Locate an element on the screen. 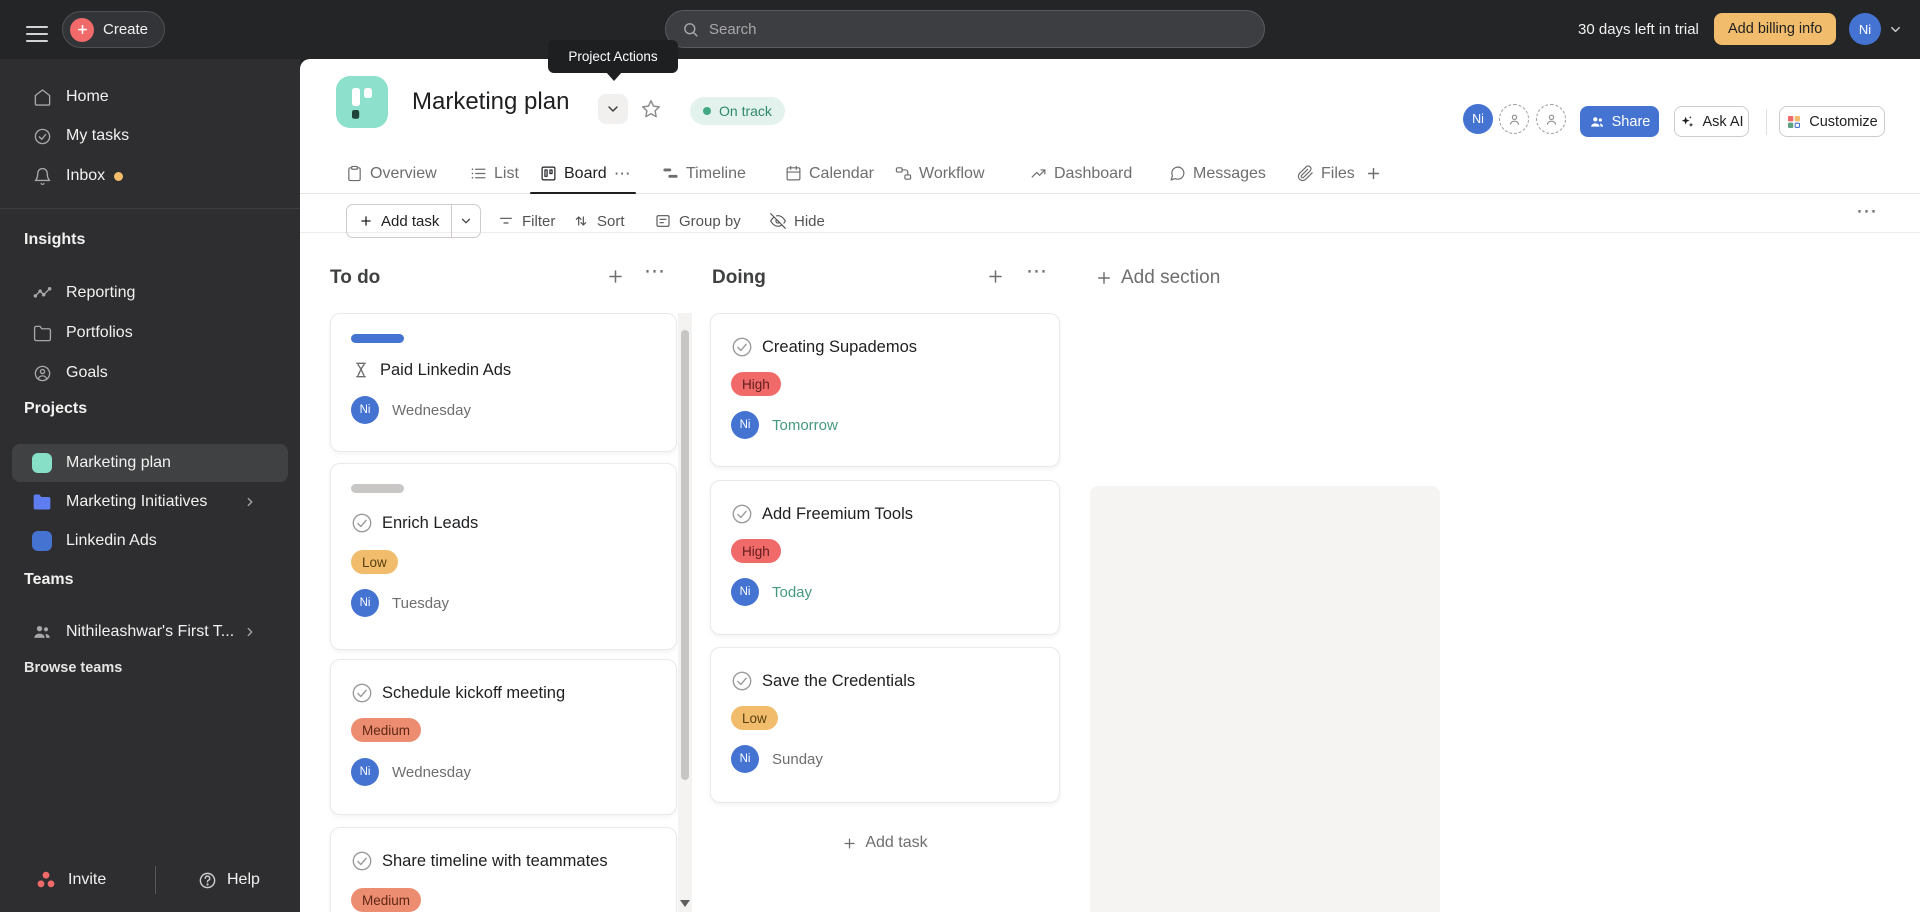 The image size is (1920, 912). tab-list: List is located at coordinates (494, 173).